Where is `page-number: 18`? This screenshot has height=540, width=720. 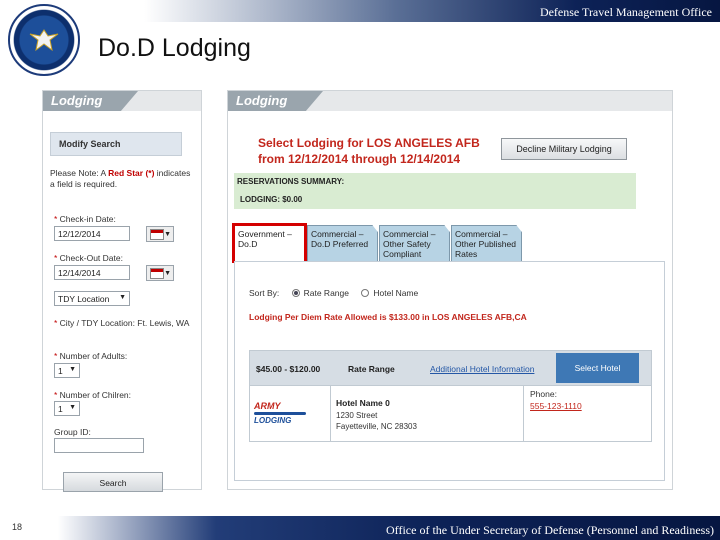
page-number: 18 is located at coordinates (17, 527).